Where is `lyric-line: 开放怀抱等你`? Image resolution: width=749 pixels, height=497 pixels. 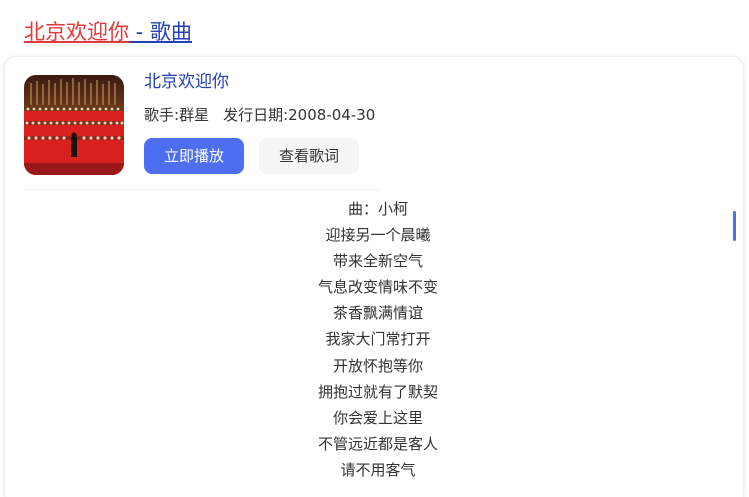 lyric-line: 开放怀抱等你 is located at coordinates (377, 365).